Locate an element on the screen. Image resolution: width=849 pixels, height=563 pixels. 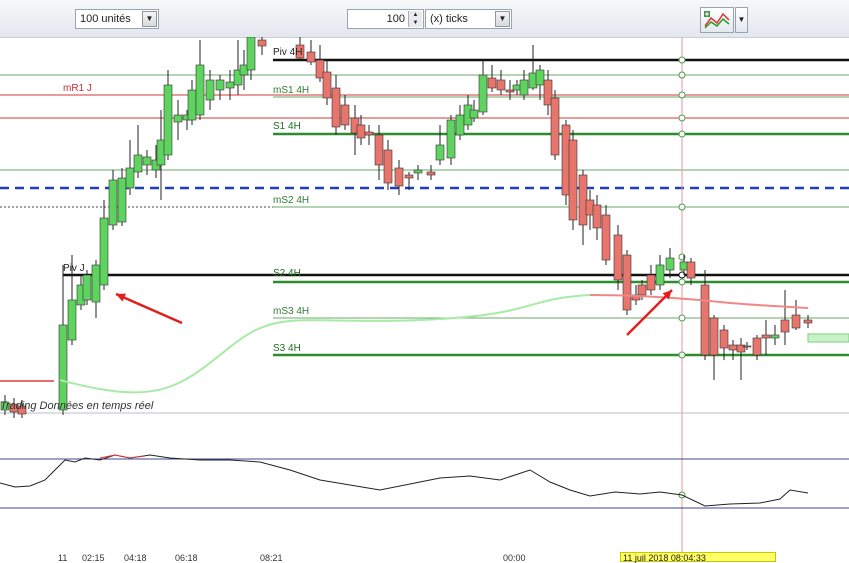
ticks-mode-select: (x) ticks ▼ is located at coordinates (468, 19).